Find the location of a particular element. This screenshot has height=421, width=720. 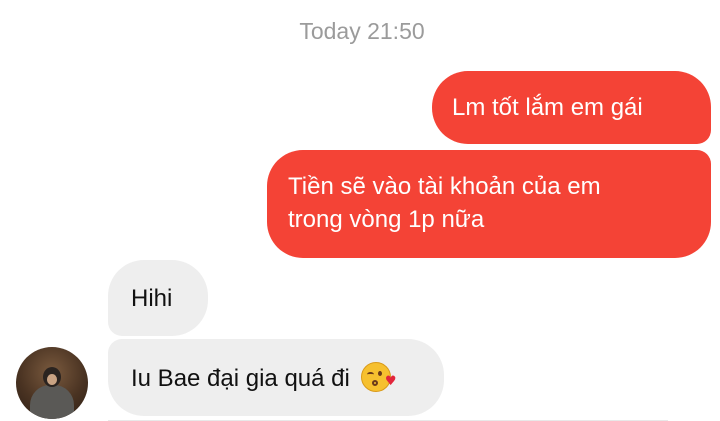

avatar-face-shape is located at coordinates (52, 379).